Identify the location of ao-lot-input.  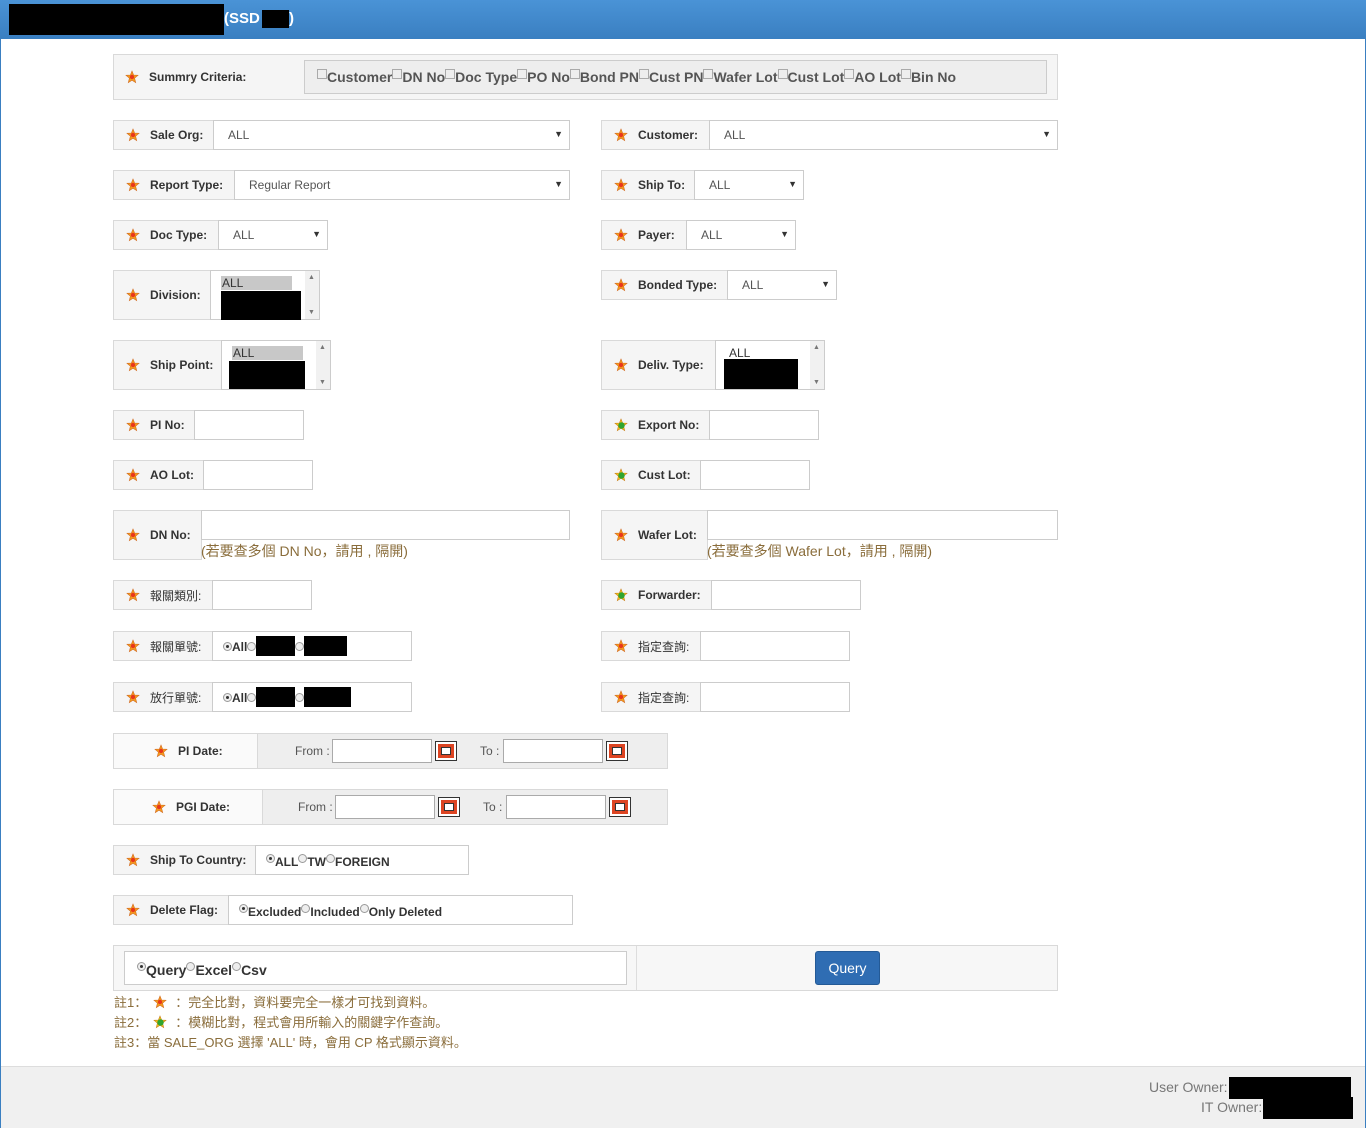
(258, 475).